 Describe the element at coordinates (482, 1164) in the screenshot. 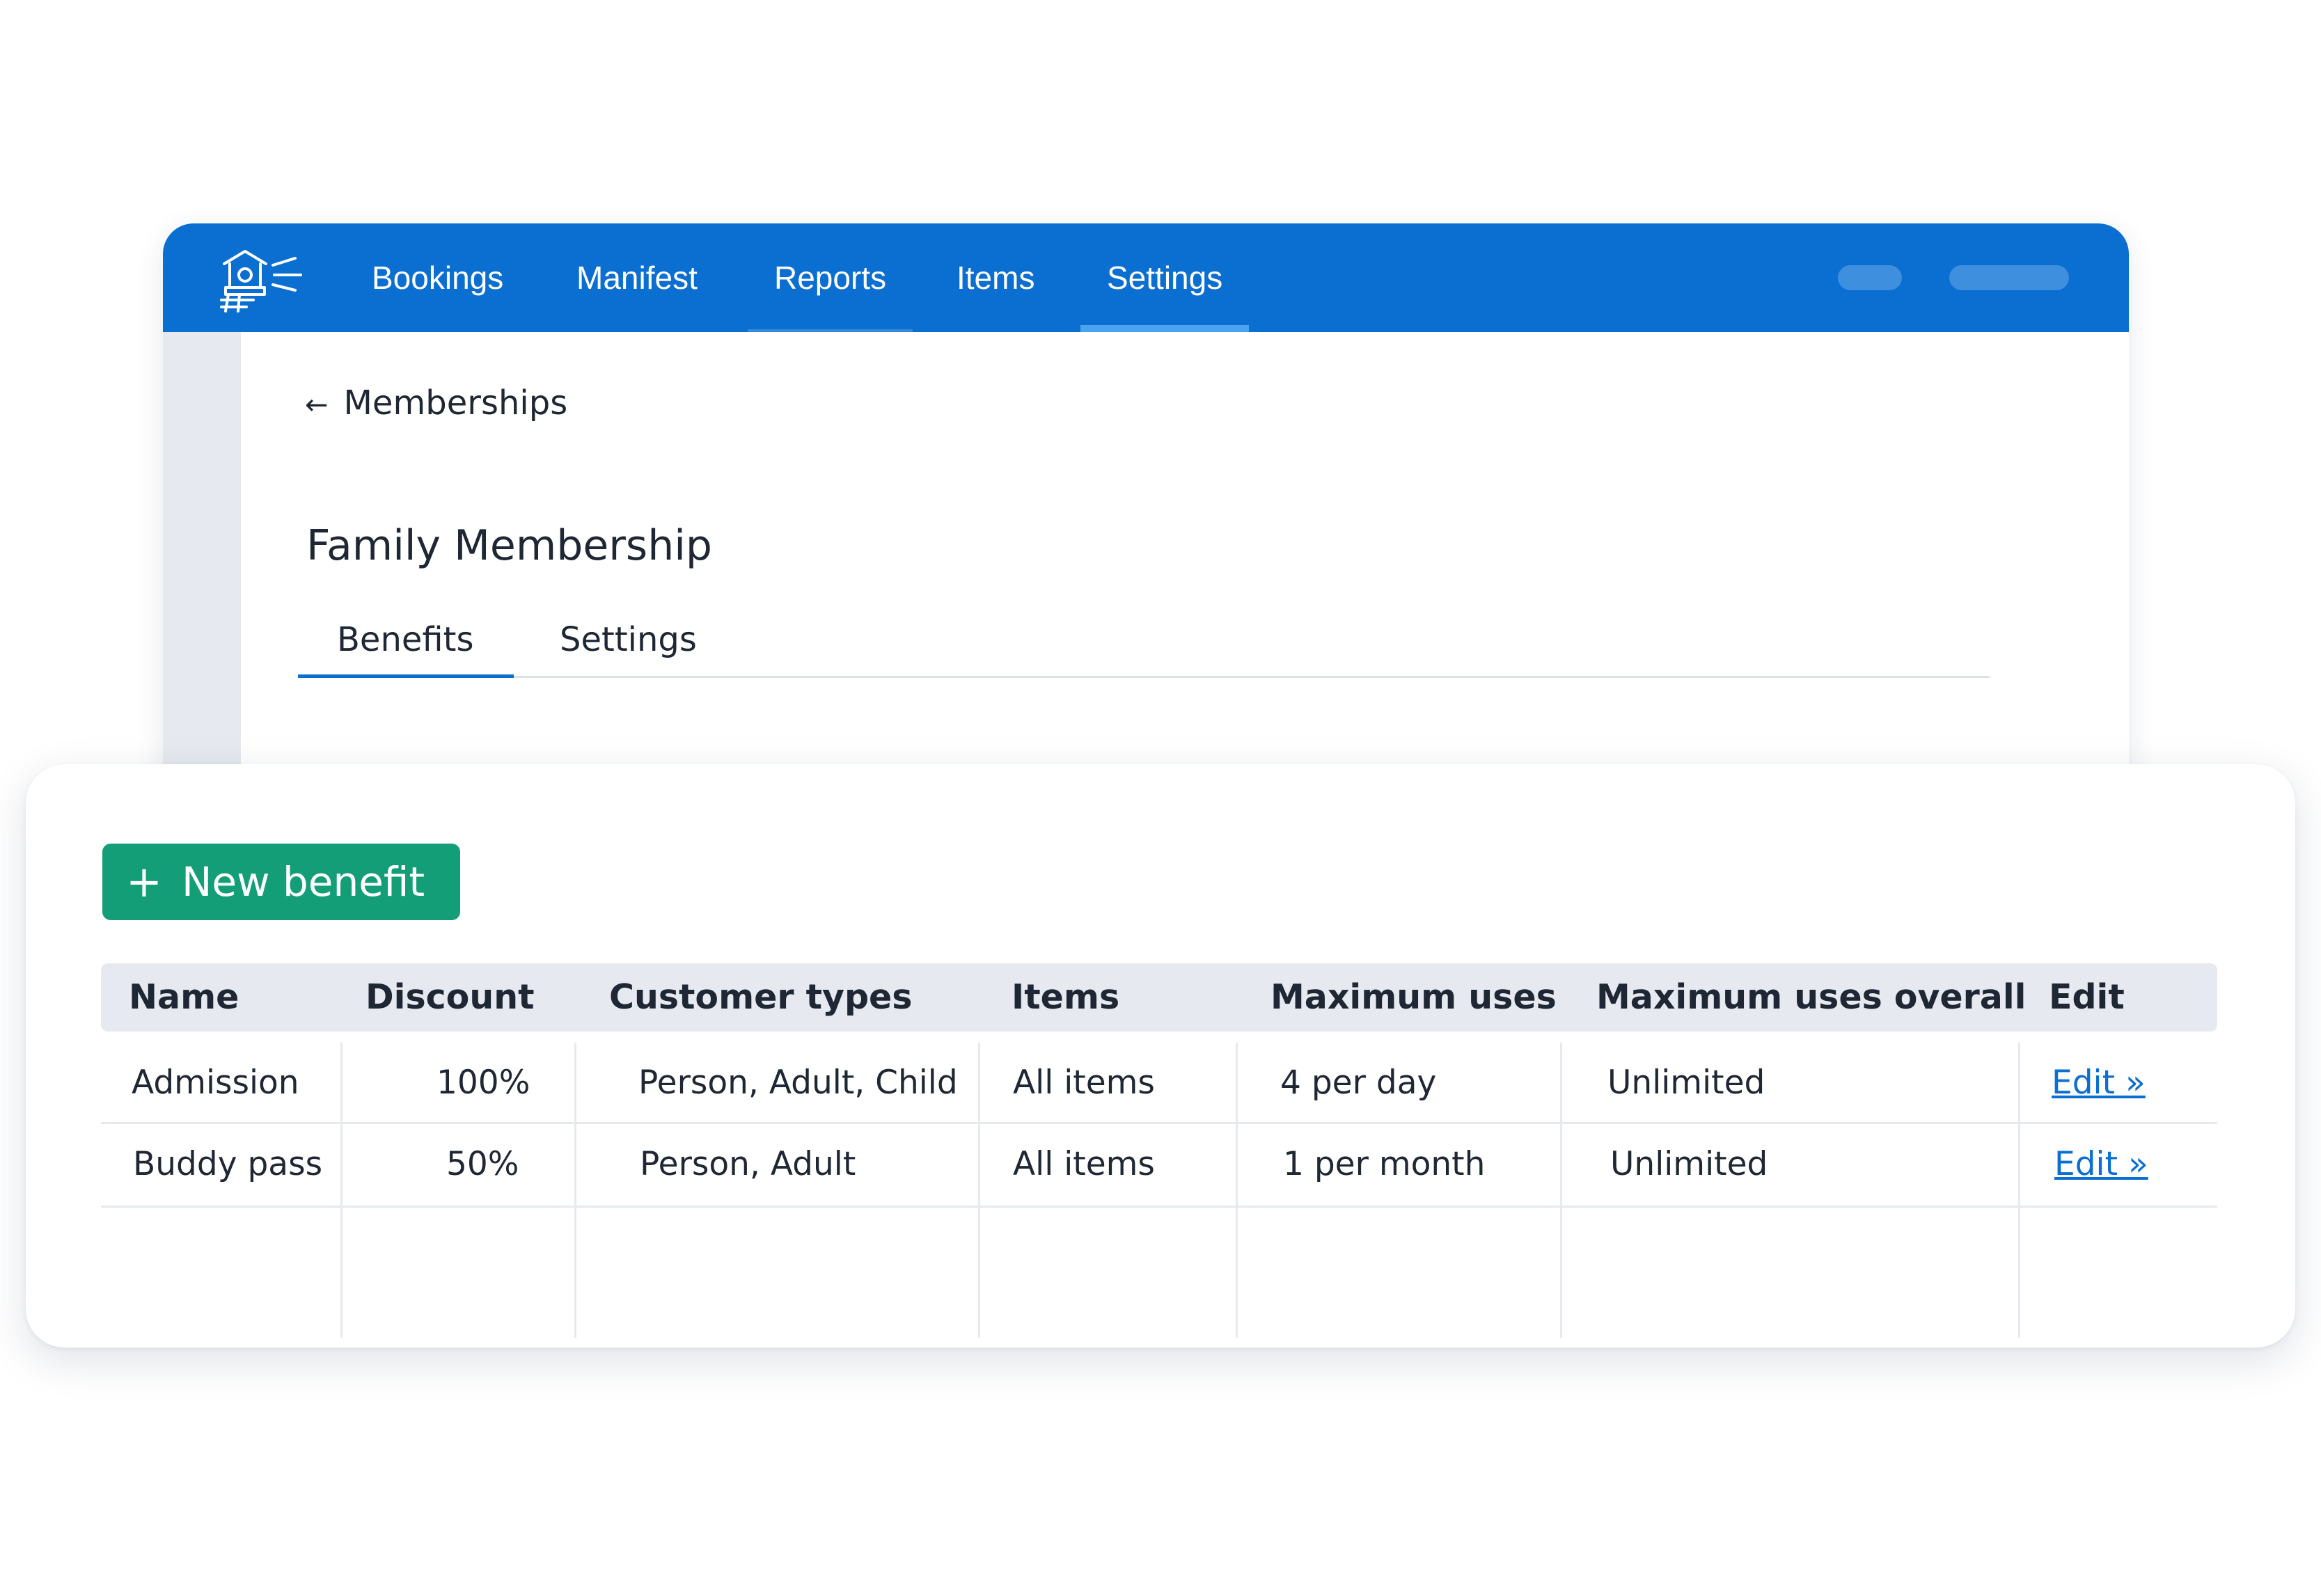

I see `cell-discount: 50%` at that location.